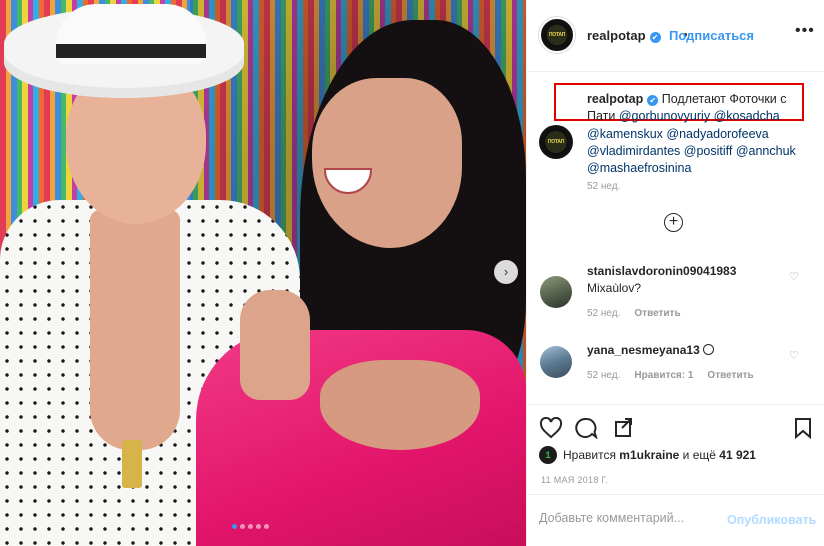  I want to click on mention-link: @nadyadorofeeva, so click(717, 134).